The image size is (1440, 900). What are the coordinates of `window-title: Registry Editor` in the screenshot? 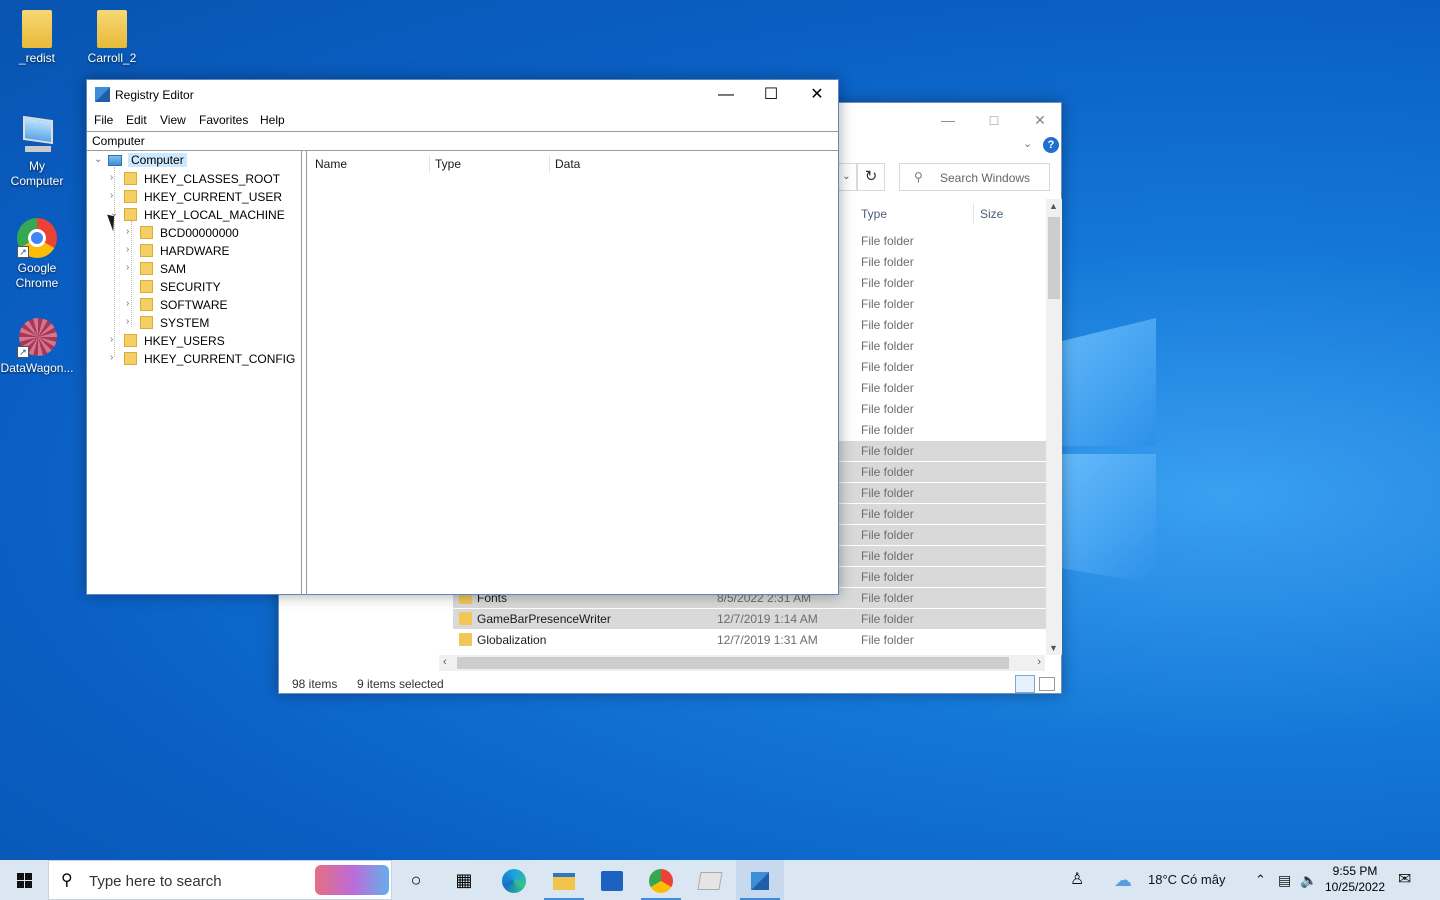 It's located at (154, 95).